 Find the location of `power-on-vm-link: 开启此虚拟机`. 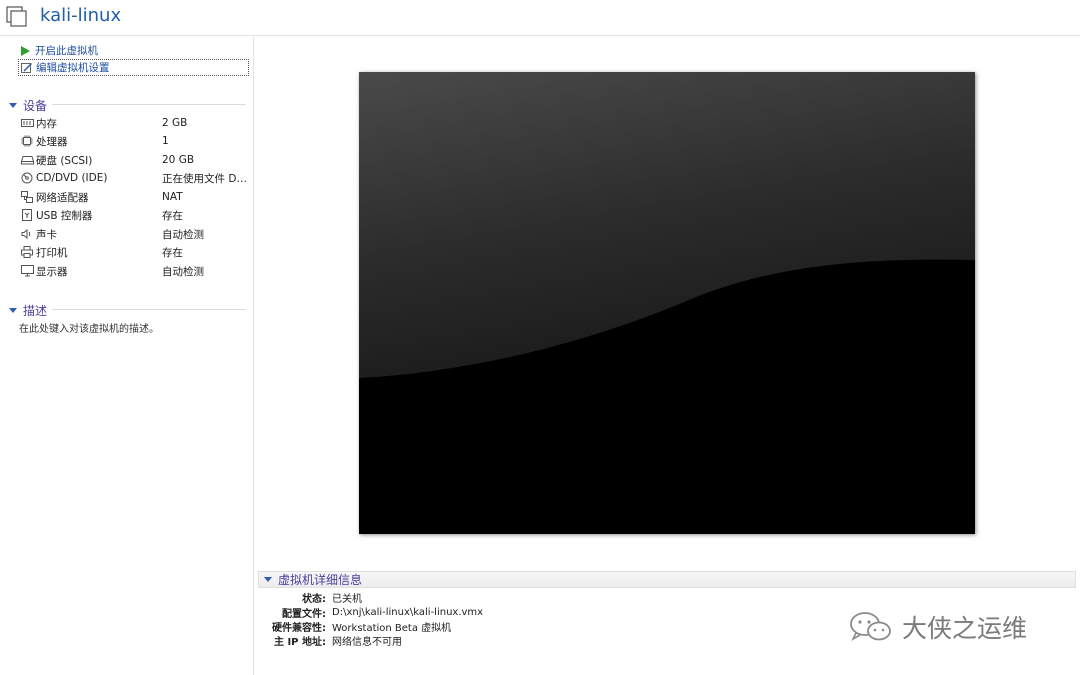

power-on-vm-link: 开启此虚拟机 is located at coordinates (133, 50).